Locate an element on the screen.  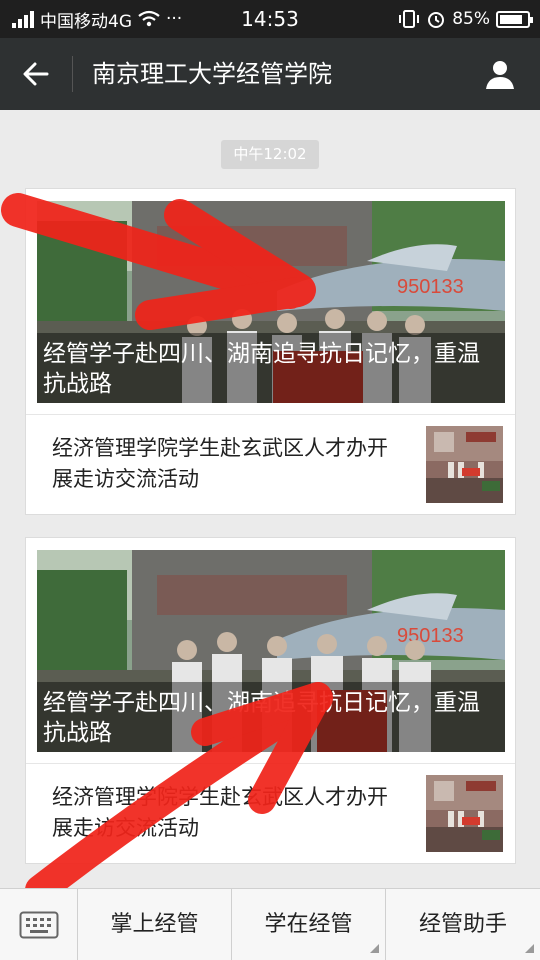
menu-item-label: 学在经管 is located at coordinates (308, 924).